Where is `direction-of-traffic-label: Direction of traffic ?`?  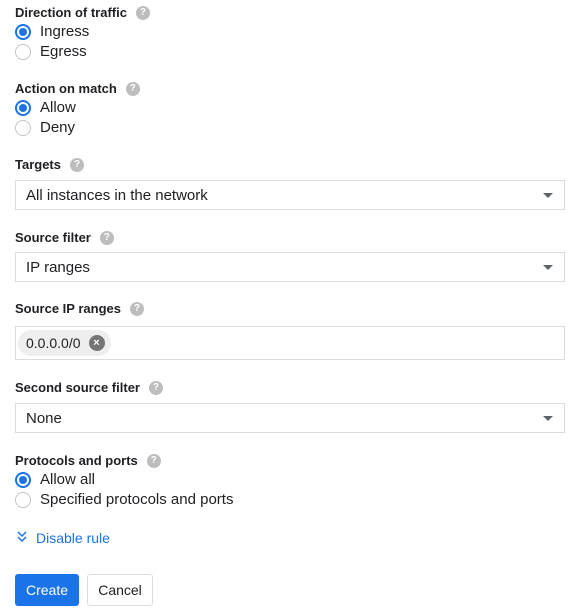
direction-of-traffic-label: Direction of traffic ? is located at coordinates (82, 12).